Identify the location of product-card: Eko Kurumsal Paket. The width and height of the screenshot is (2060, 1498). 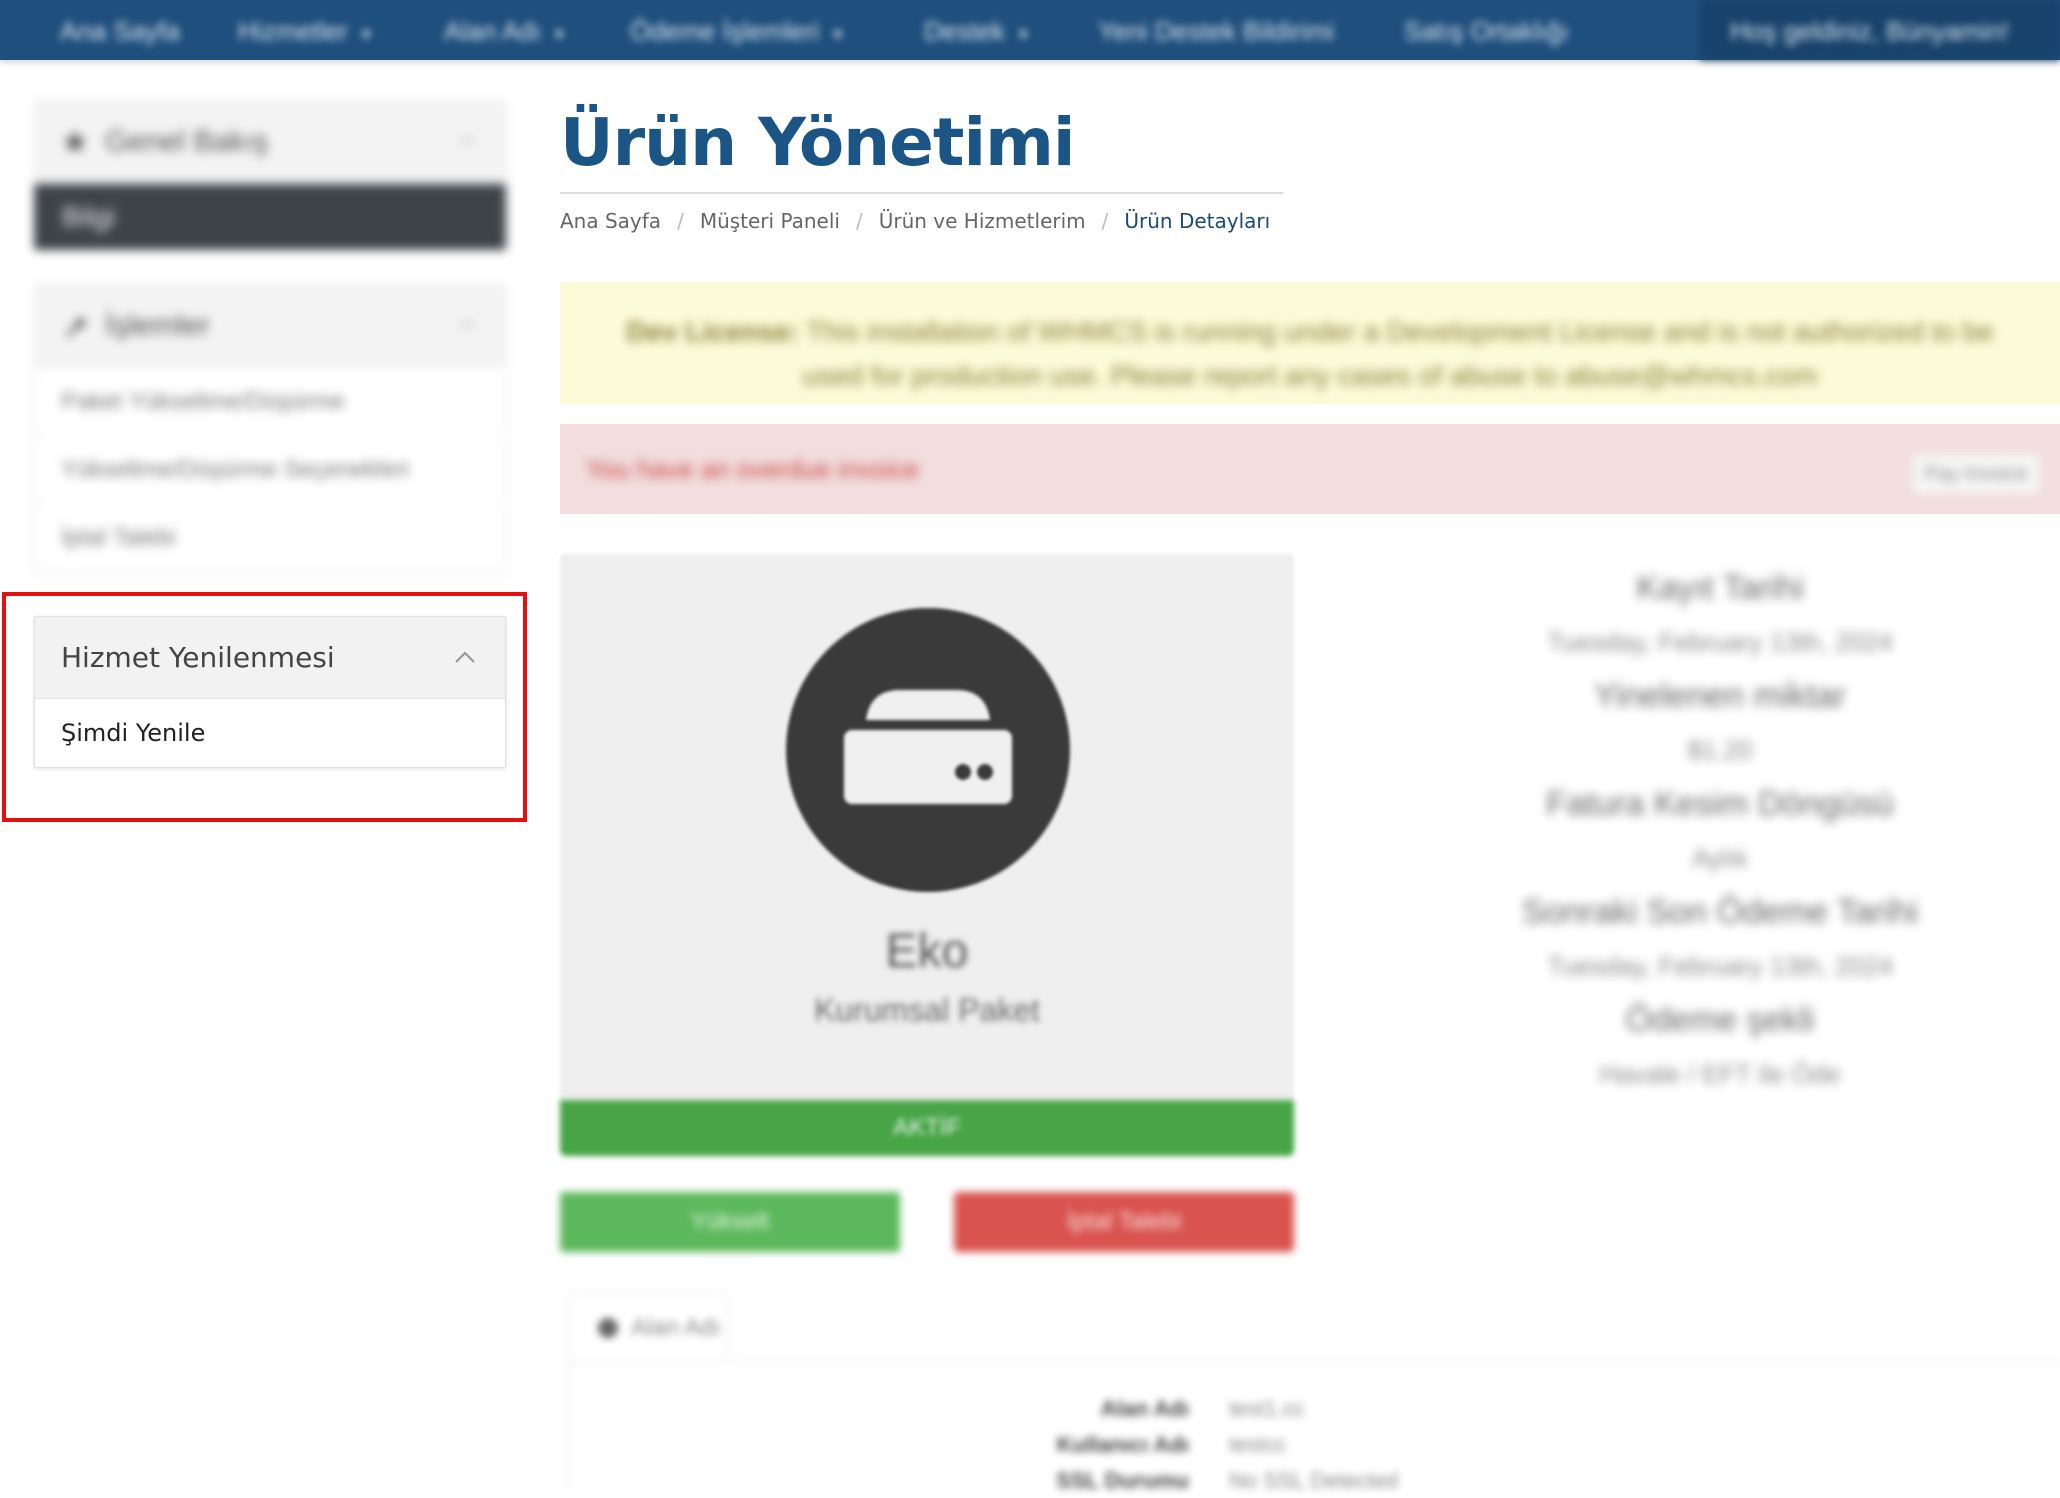
(927, 827).